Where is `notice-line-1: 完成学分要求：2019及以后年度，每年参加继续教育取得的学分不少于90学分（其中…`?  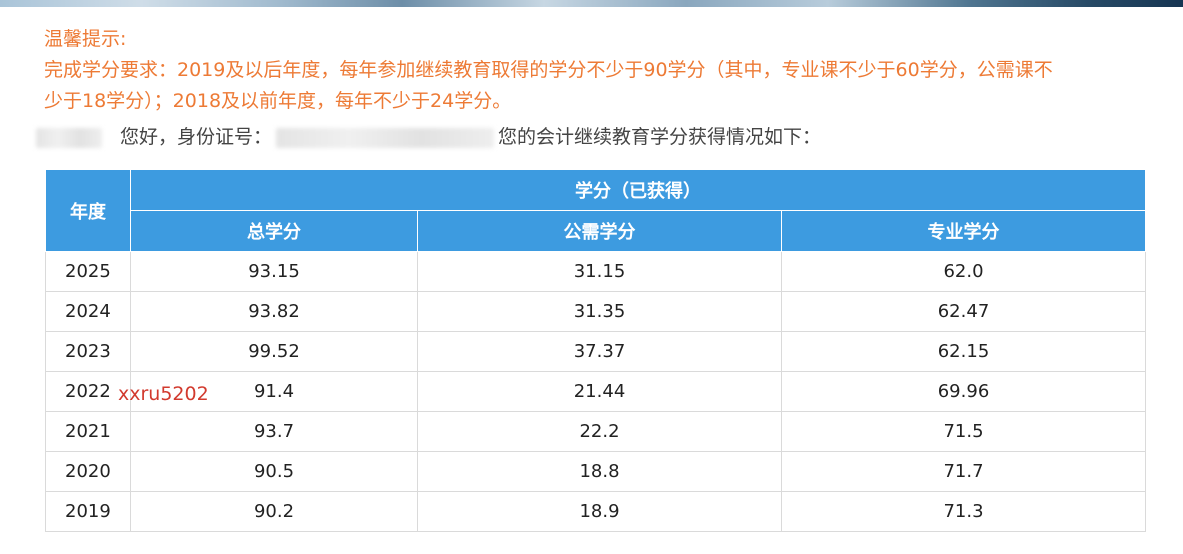 notice-line-1: 完成学分要求：2019及以后年度，每年参加继续教育取得的学分不少于90学分（其中… is located at coordinates (548, 70).